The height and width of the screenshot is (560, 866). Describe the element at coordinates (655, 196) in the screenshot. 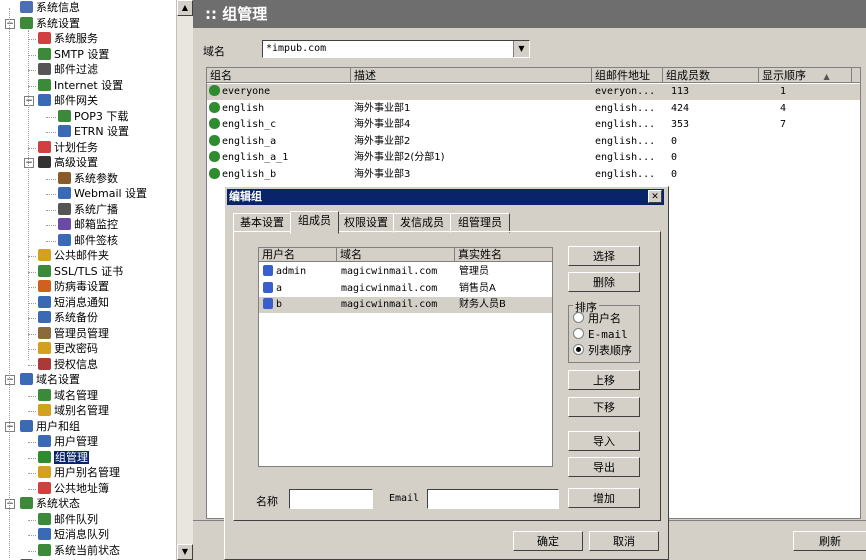

I see `close-icon: ✕` at that location.